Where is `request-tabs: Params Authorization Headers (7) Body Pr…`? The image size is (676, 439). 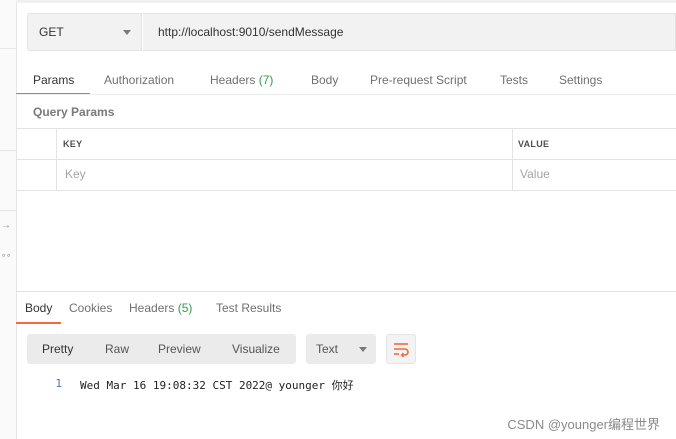 request-tabs: Params Authorization Headers (7) Body Pr… is located at coordinates (346, 80).